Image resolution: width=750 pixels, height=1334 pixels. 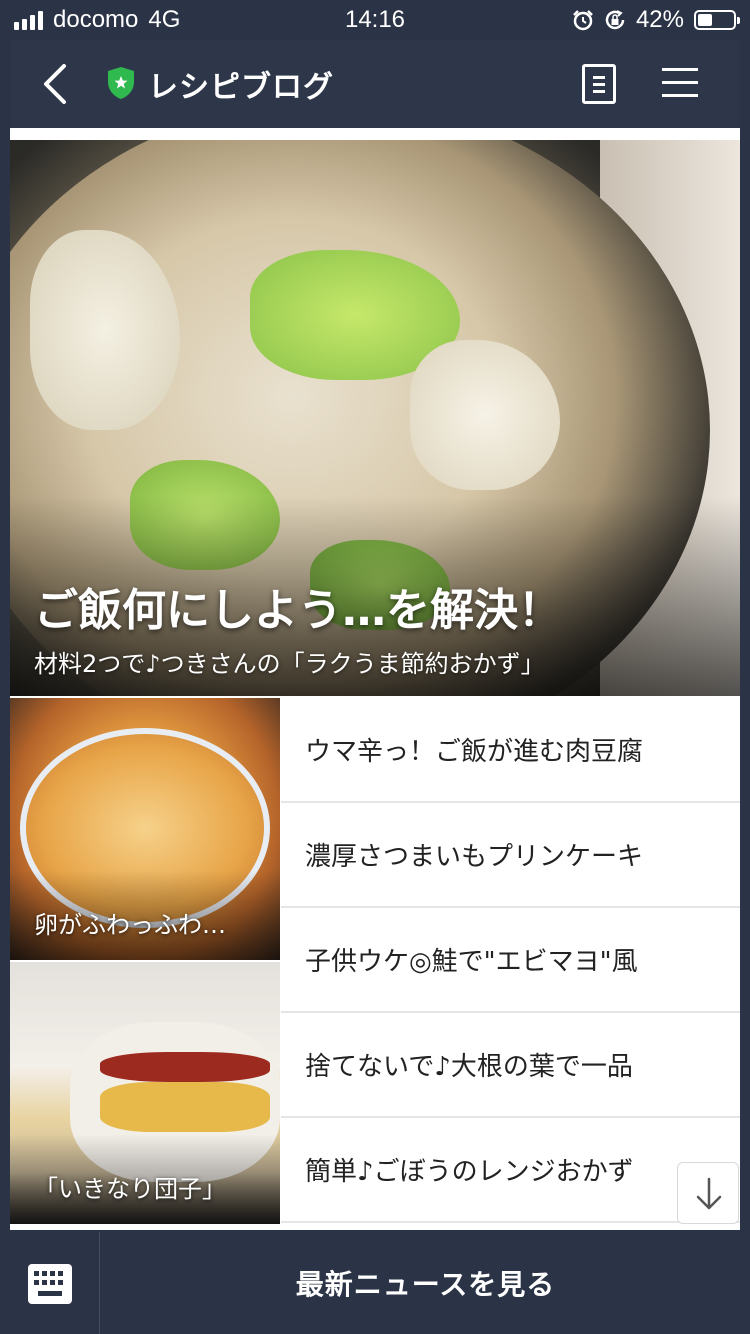 I want to click on status-bar: docomo 4G 14:16 42%, so click(x=375, y=20).